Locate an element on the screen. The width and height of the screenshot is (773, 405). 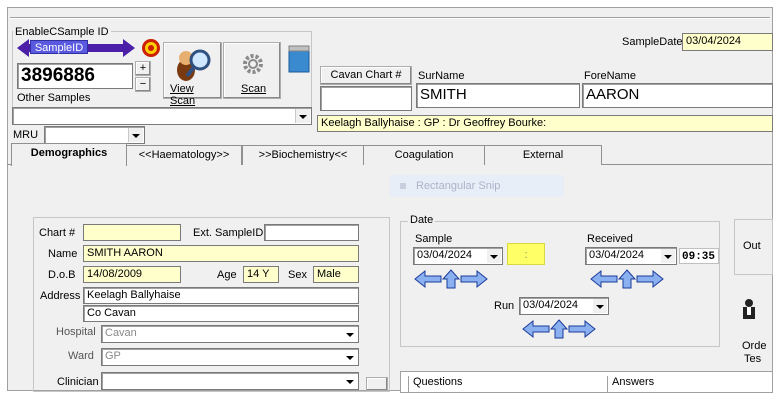
tab-external: External is located at coordinates (543, 155).